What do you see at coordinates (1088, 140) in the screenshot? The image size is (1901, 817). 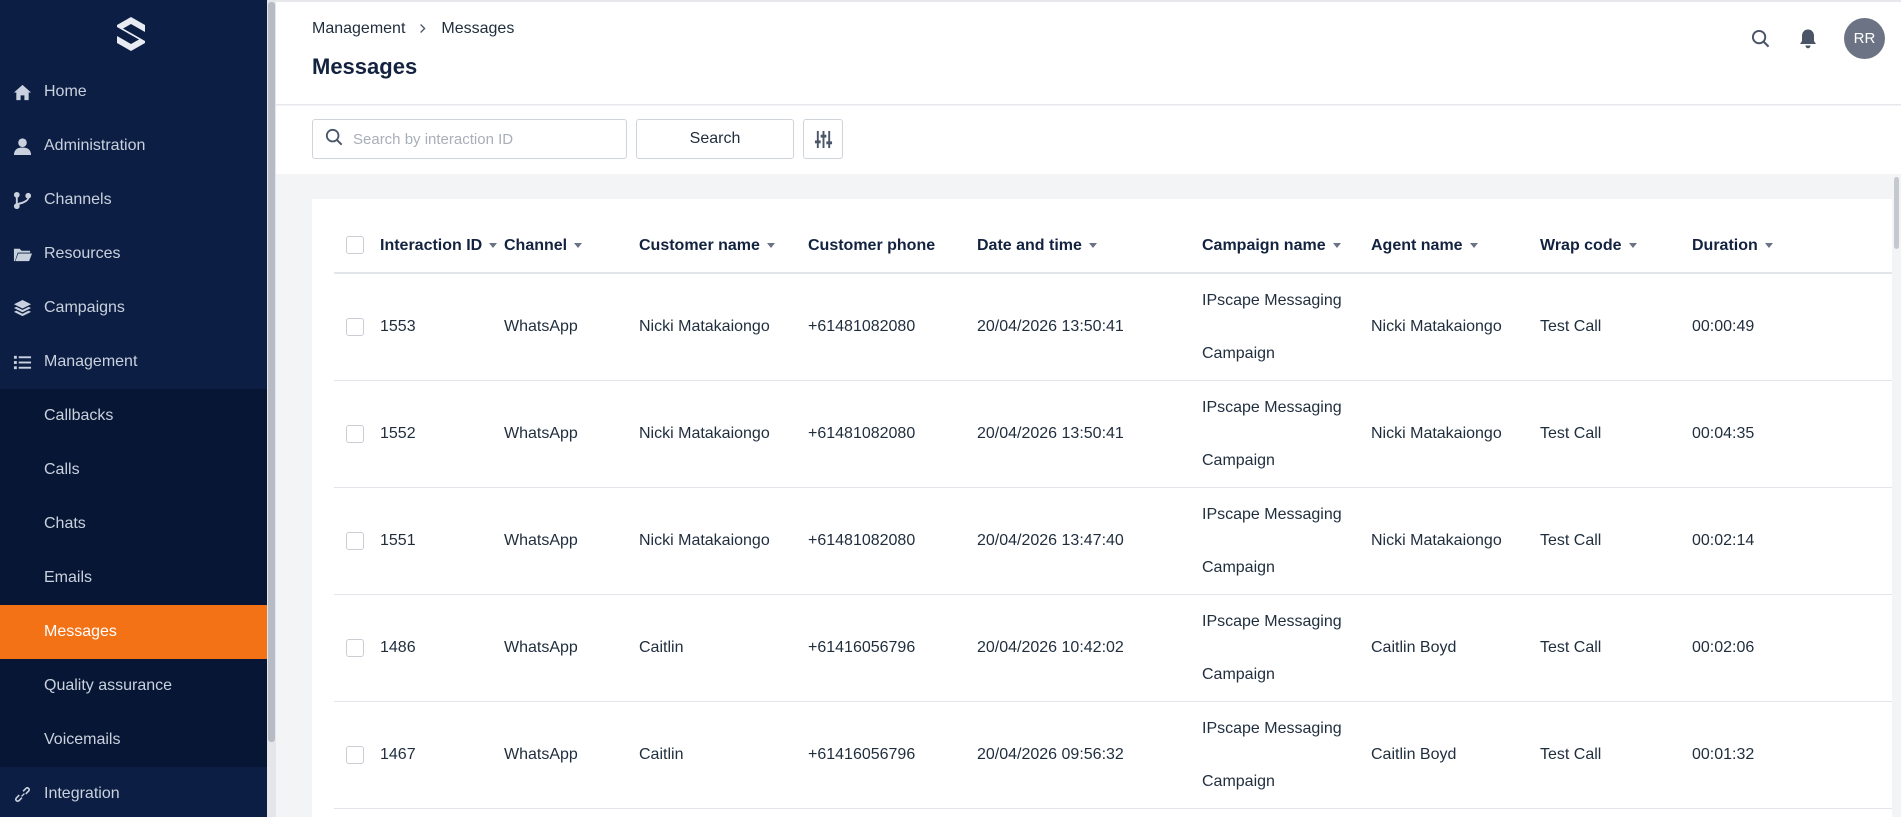 I see `search-toolbar: Search` at bounding box center [1088, 140].